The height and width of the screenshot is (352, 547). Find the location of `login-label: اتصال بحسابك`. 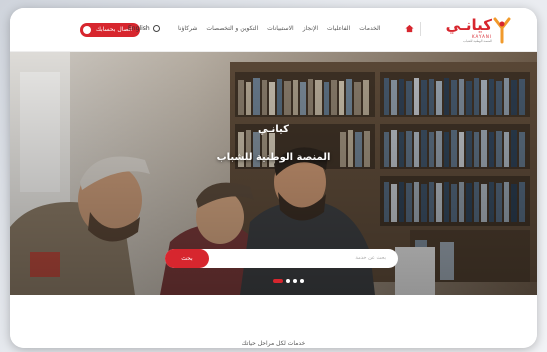

login-label: اتصال بحسابك is located at coordinates (114, 29).